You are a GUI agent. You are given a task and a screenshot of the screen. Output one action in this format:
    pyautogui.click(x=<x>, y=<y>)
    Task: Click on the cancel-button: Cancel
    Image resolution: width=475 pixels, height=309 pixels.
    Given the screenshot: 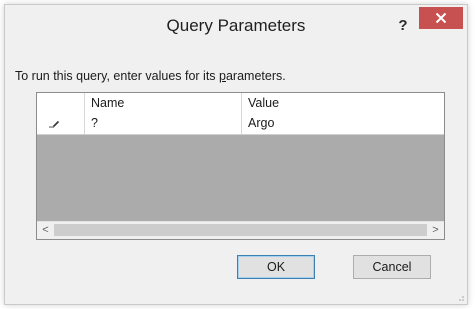 What is the action you would take?
    pyautogui.click(x=392, y=267)
    